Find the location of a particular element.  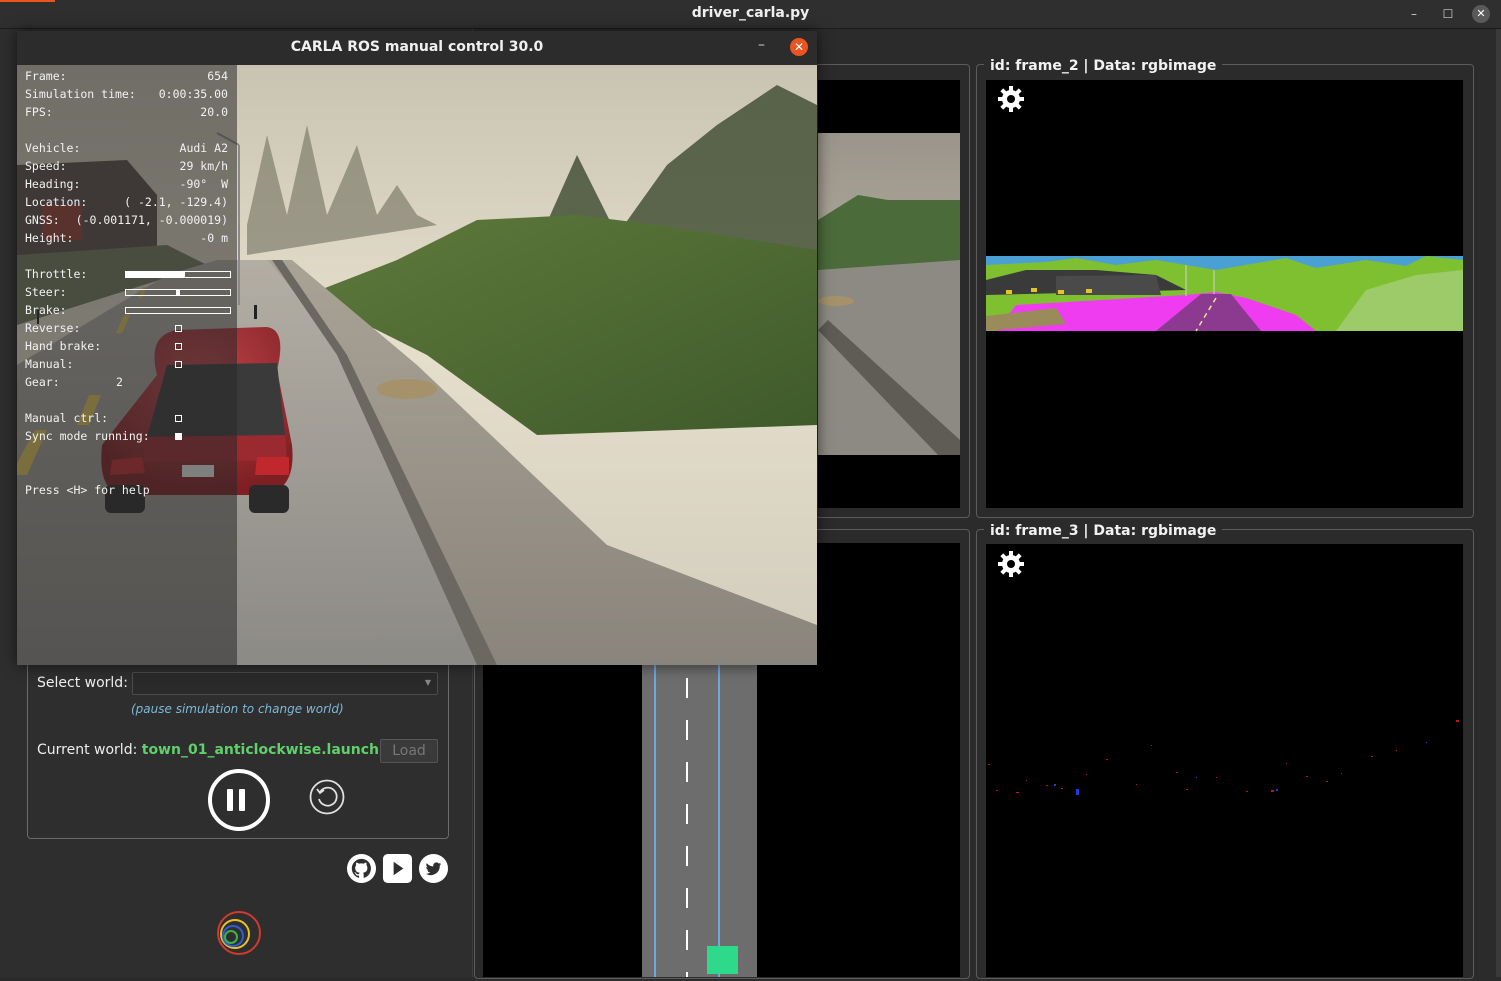

maximize-window-button: ☐ is located at coordinates (1448, 14).